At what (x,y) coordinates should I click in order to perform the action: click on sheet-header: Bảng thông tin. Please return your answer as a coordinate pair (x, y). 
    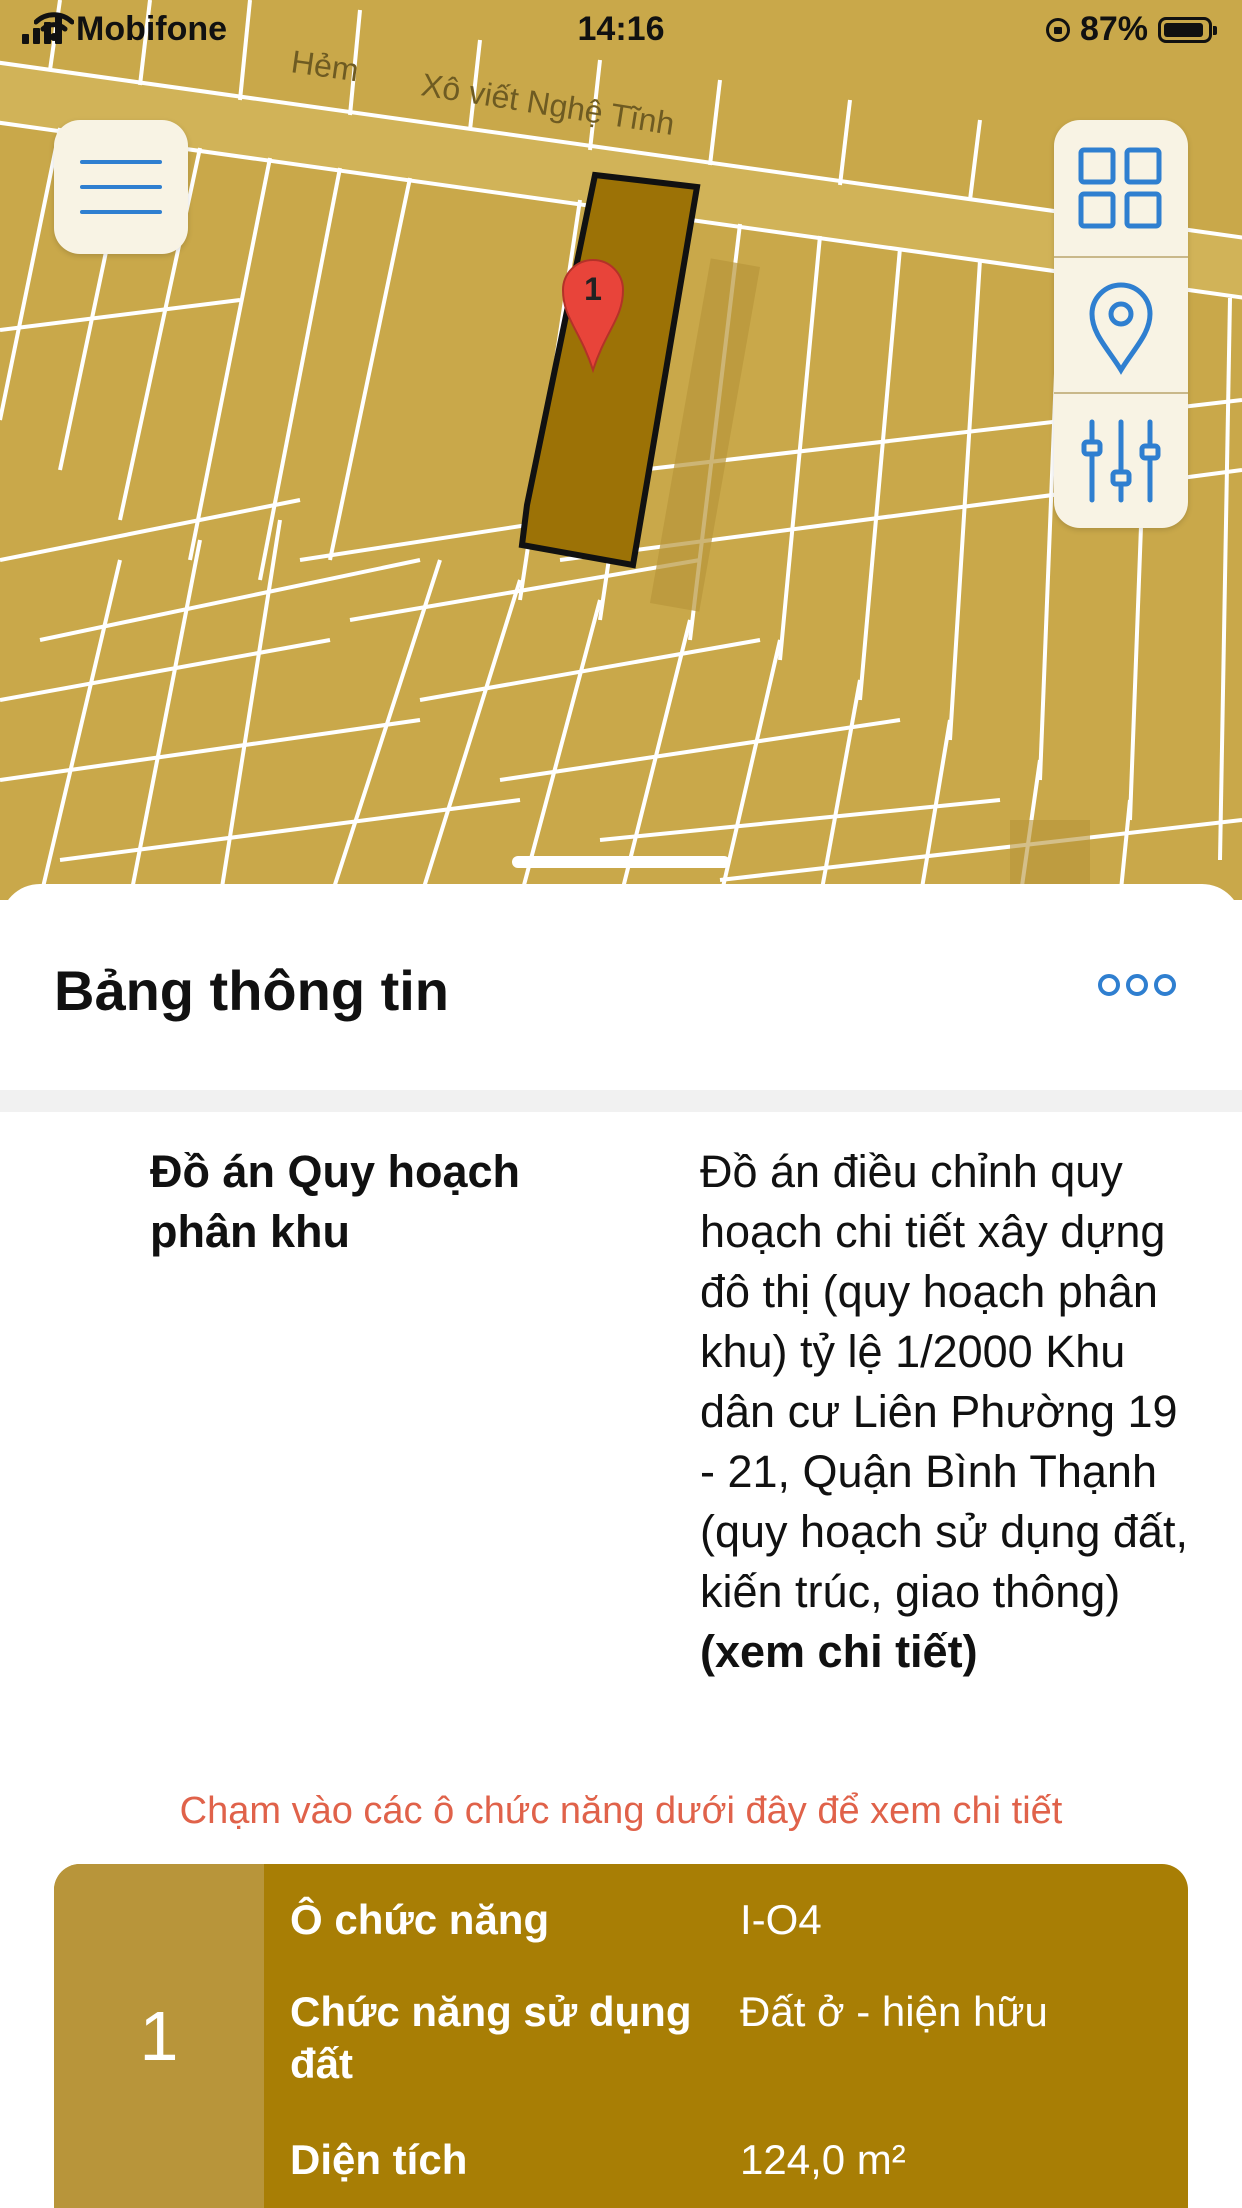
    Looking at the image, I should click on (621, 987).